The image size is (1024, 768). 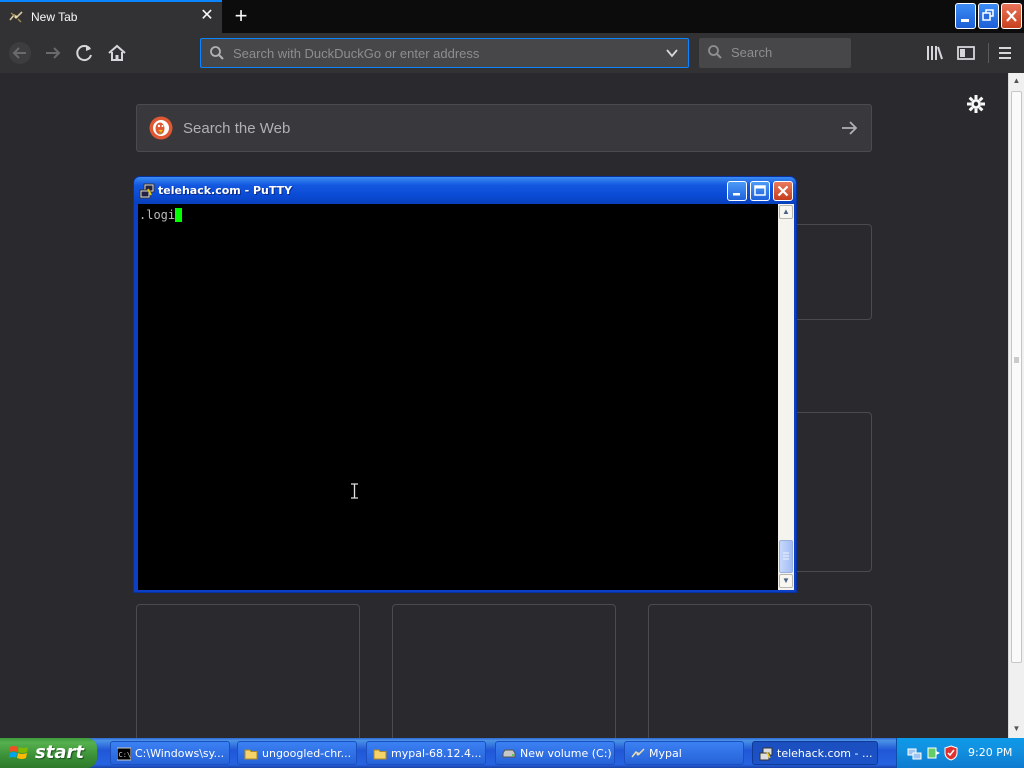 What do you see at coordinates (59, 752) in the screenshot?
I see `start-label: start` at bounding box center [59, 752].